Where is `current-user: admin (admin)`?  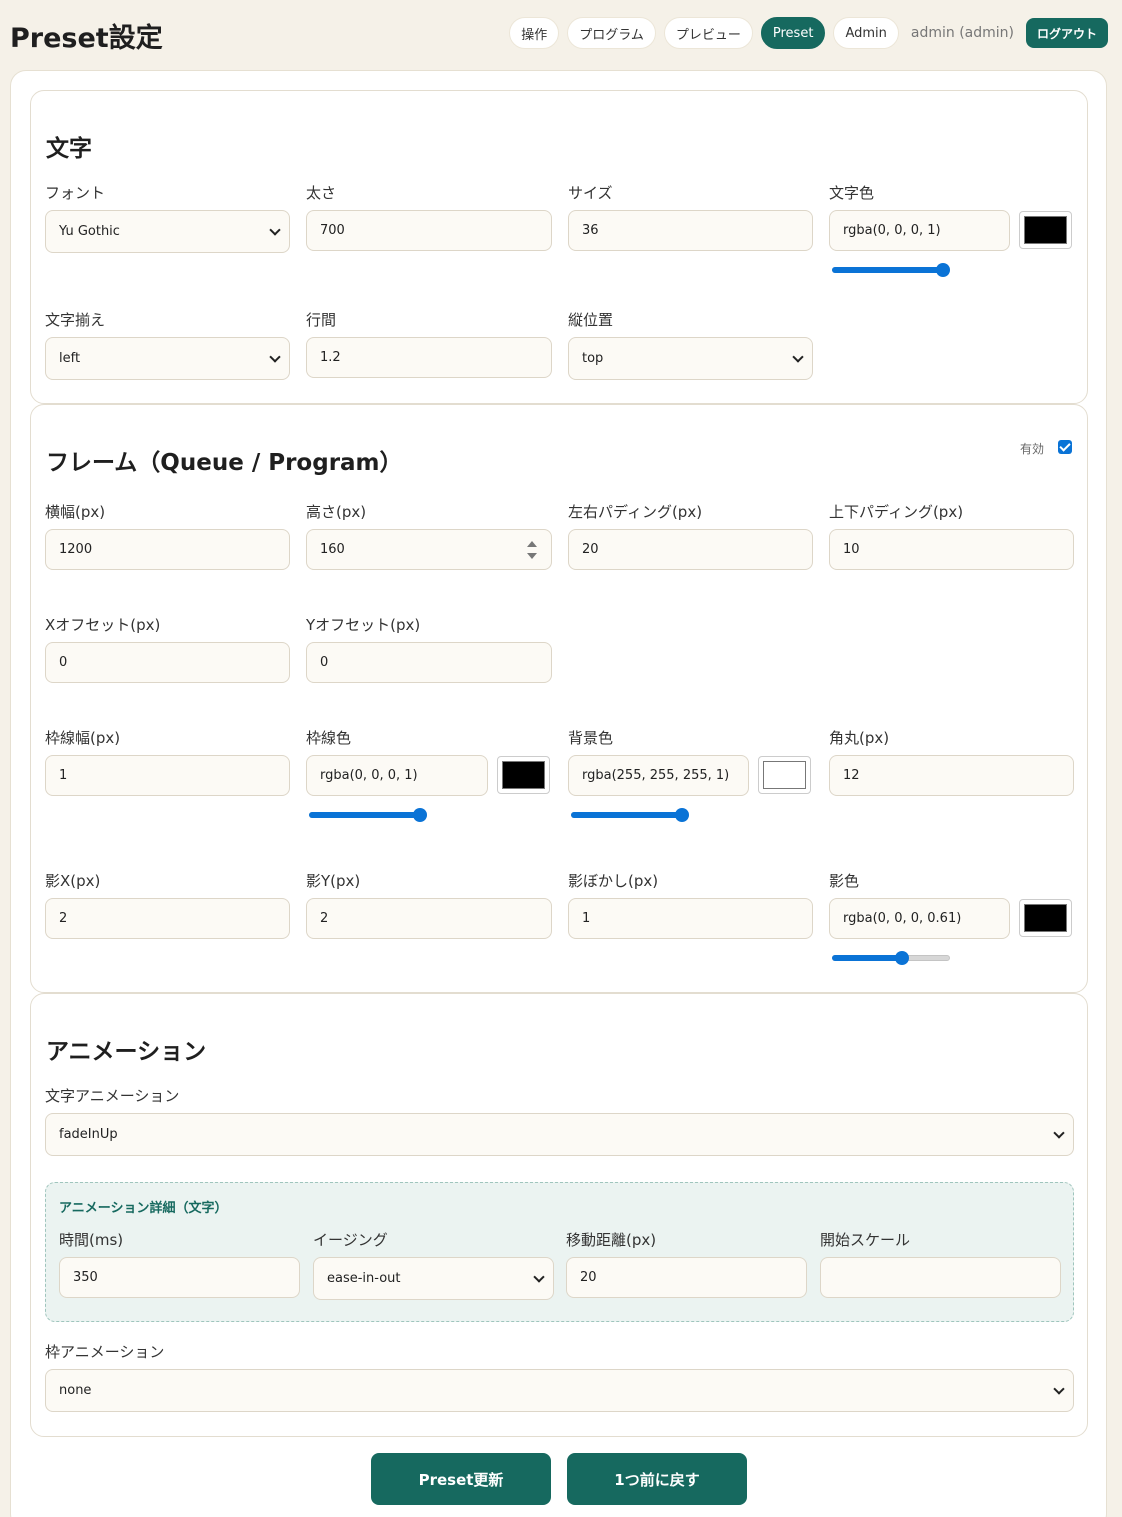
current-user: admin (admin) is located at coordinates (962, 33).